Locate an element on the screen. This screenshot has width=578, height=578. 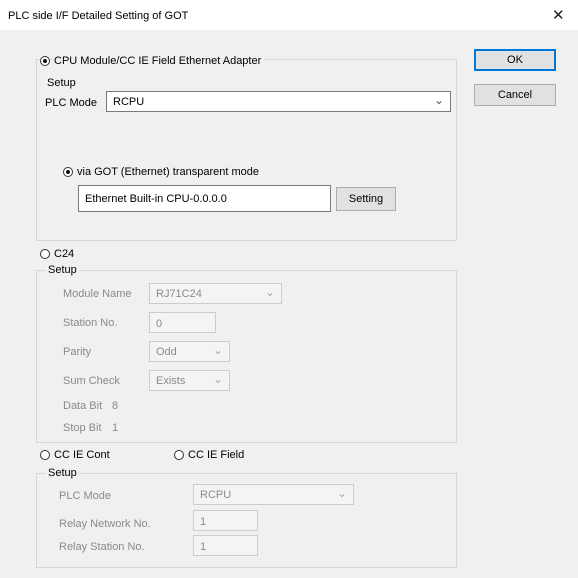
relay-station-label: Relay Station No. is located at coordinates (102, 547).